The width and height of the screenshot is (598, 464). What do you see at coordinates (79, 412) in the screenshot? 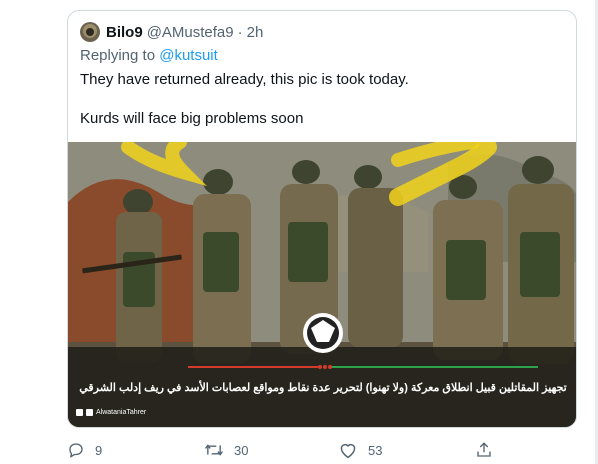
I see `watermark-logo-icon` at bounding box center [79, 412].